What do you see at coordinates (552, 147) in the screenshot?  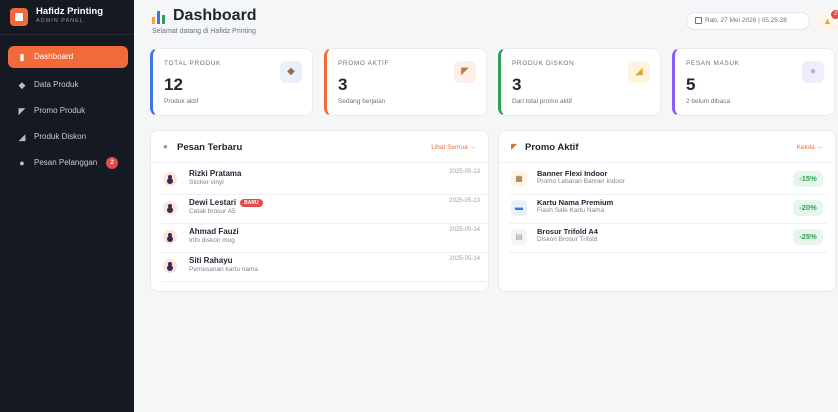 I see `panel-title: Promo Aktif` at bounding box center [552, 147].